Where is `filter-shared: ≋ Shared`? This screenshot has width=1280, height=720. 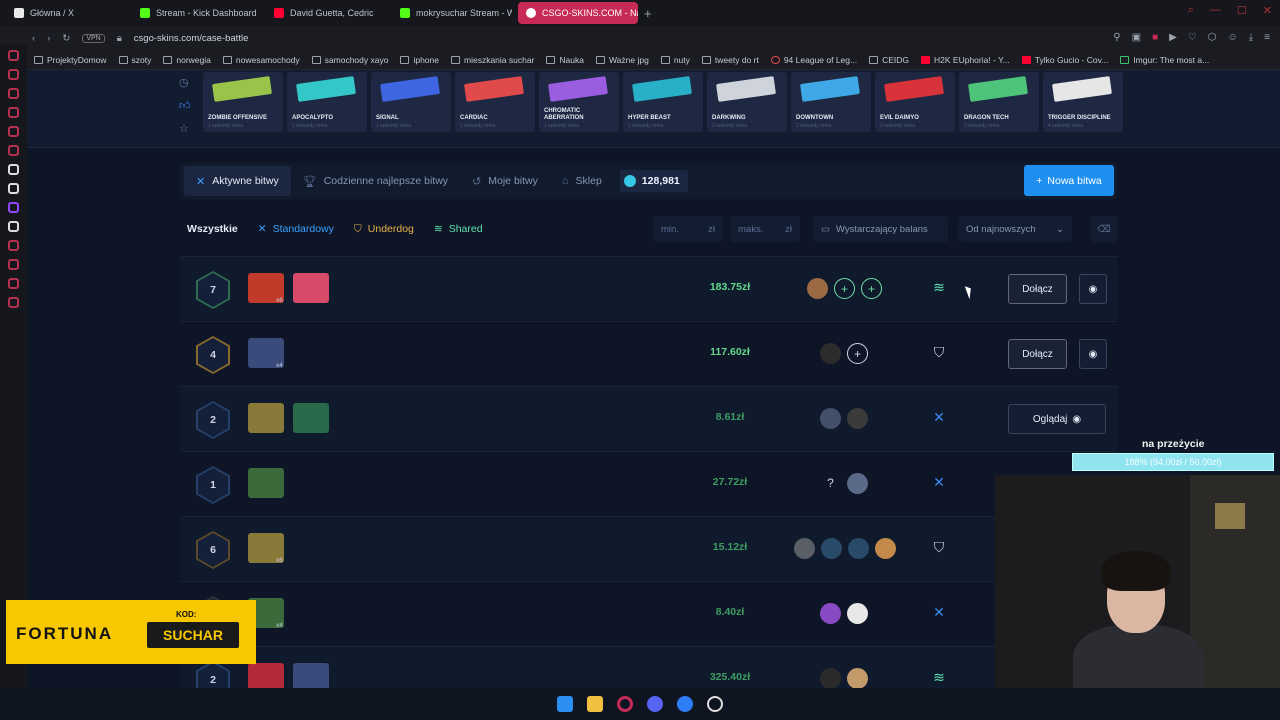 filter-shared: ≋ Shared is located at coordinates (458, 229).